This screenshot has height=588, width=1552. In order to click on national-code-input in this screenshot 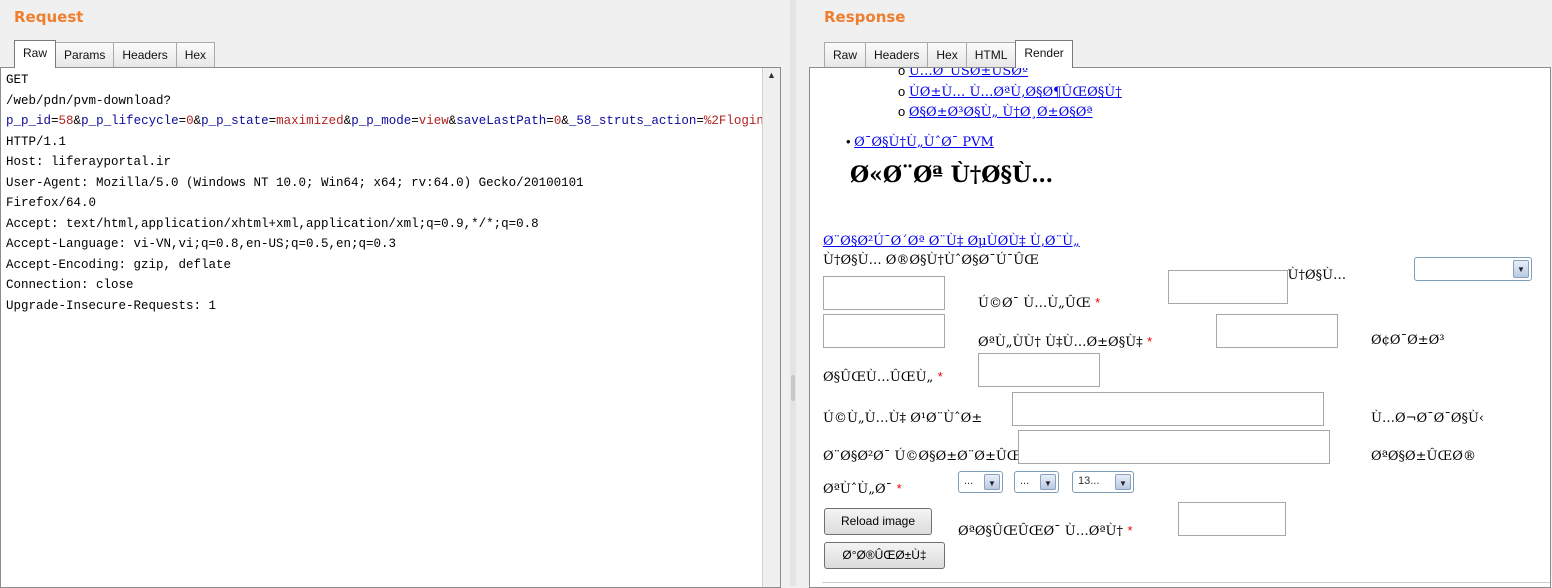, I will do `click(884, 331)`.